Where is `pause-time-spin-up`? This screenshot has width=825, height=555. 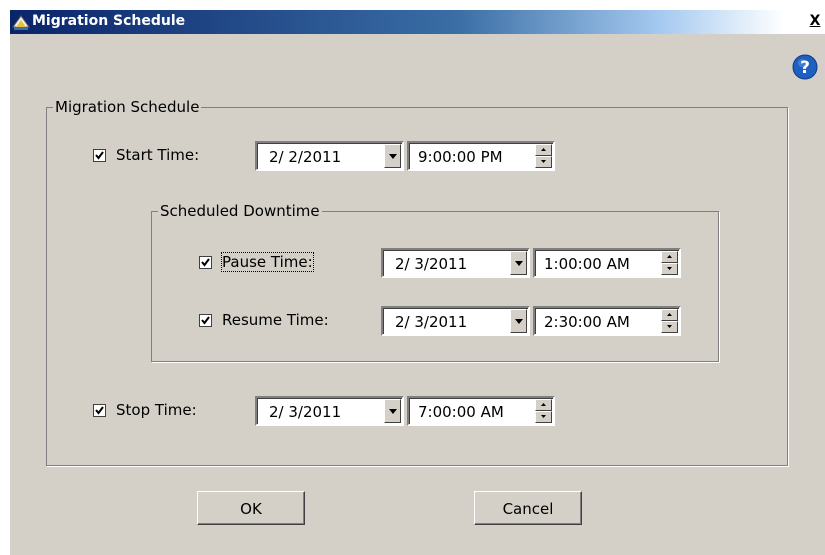 pause-time-spin-up is located at coordinates (669, 257).